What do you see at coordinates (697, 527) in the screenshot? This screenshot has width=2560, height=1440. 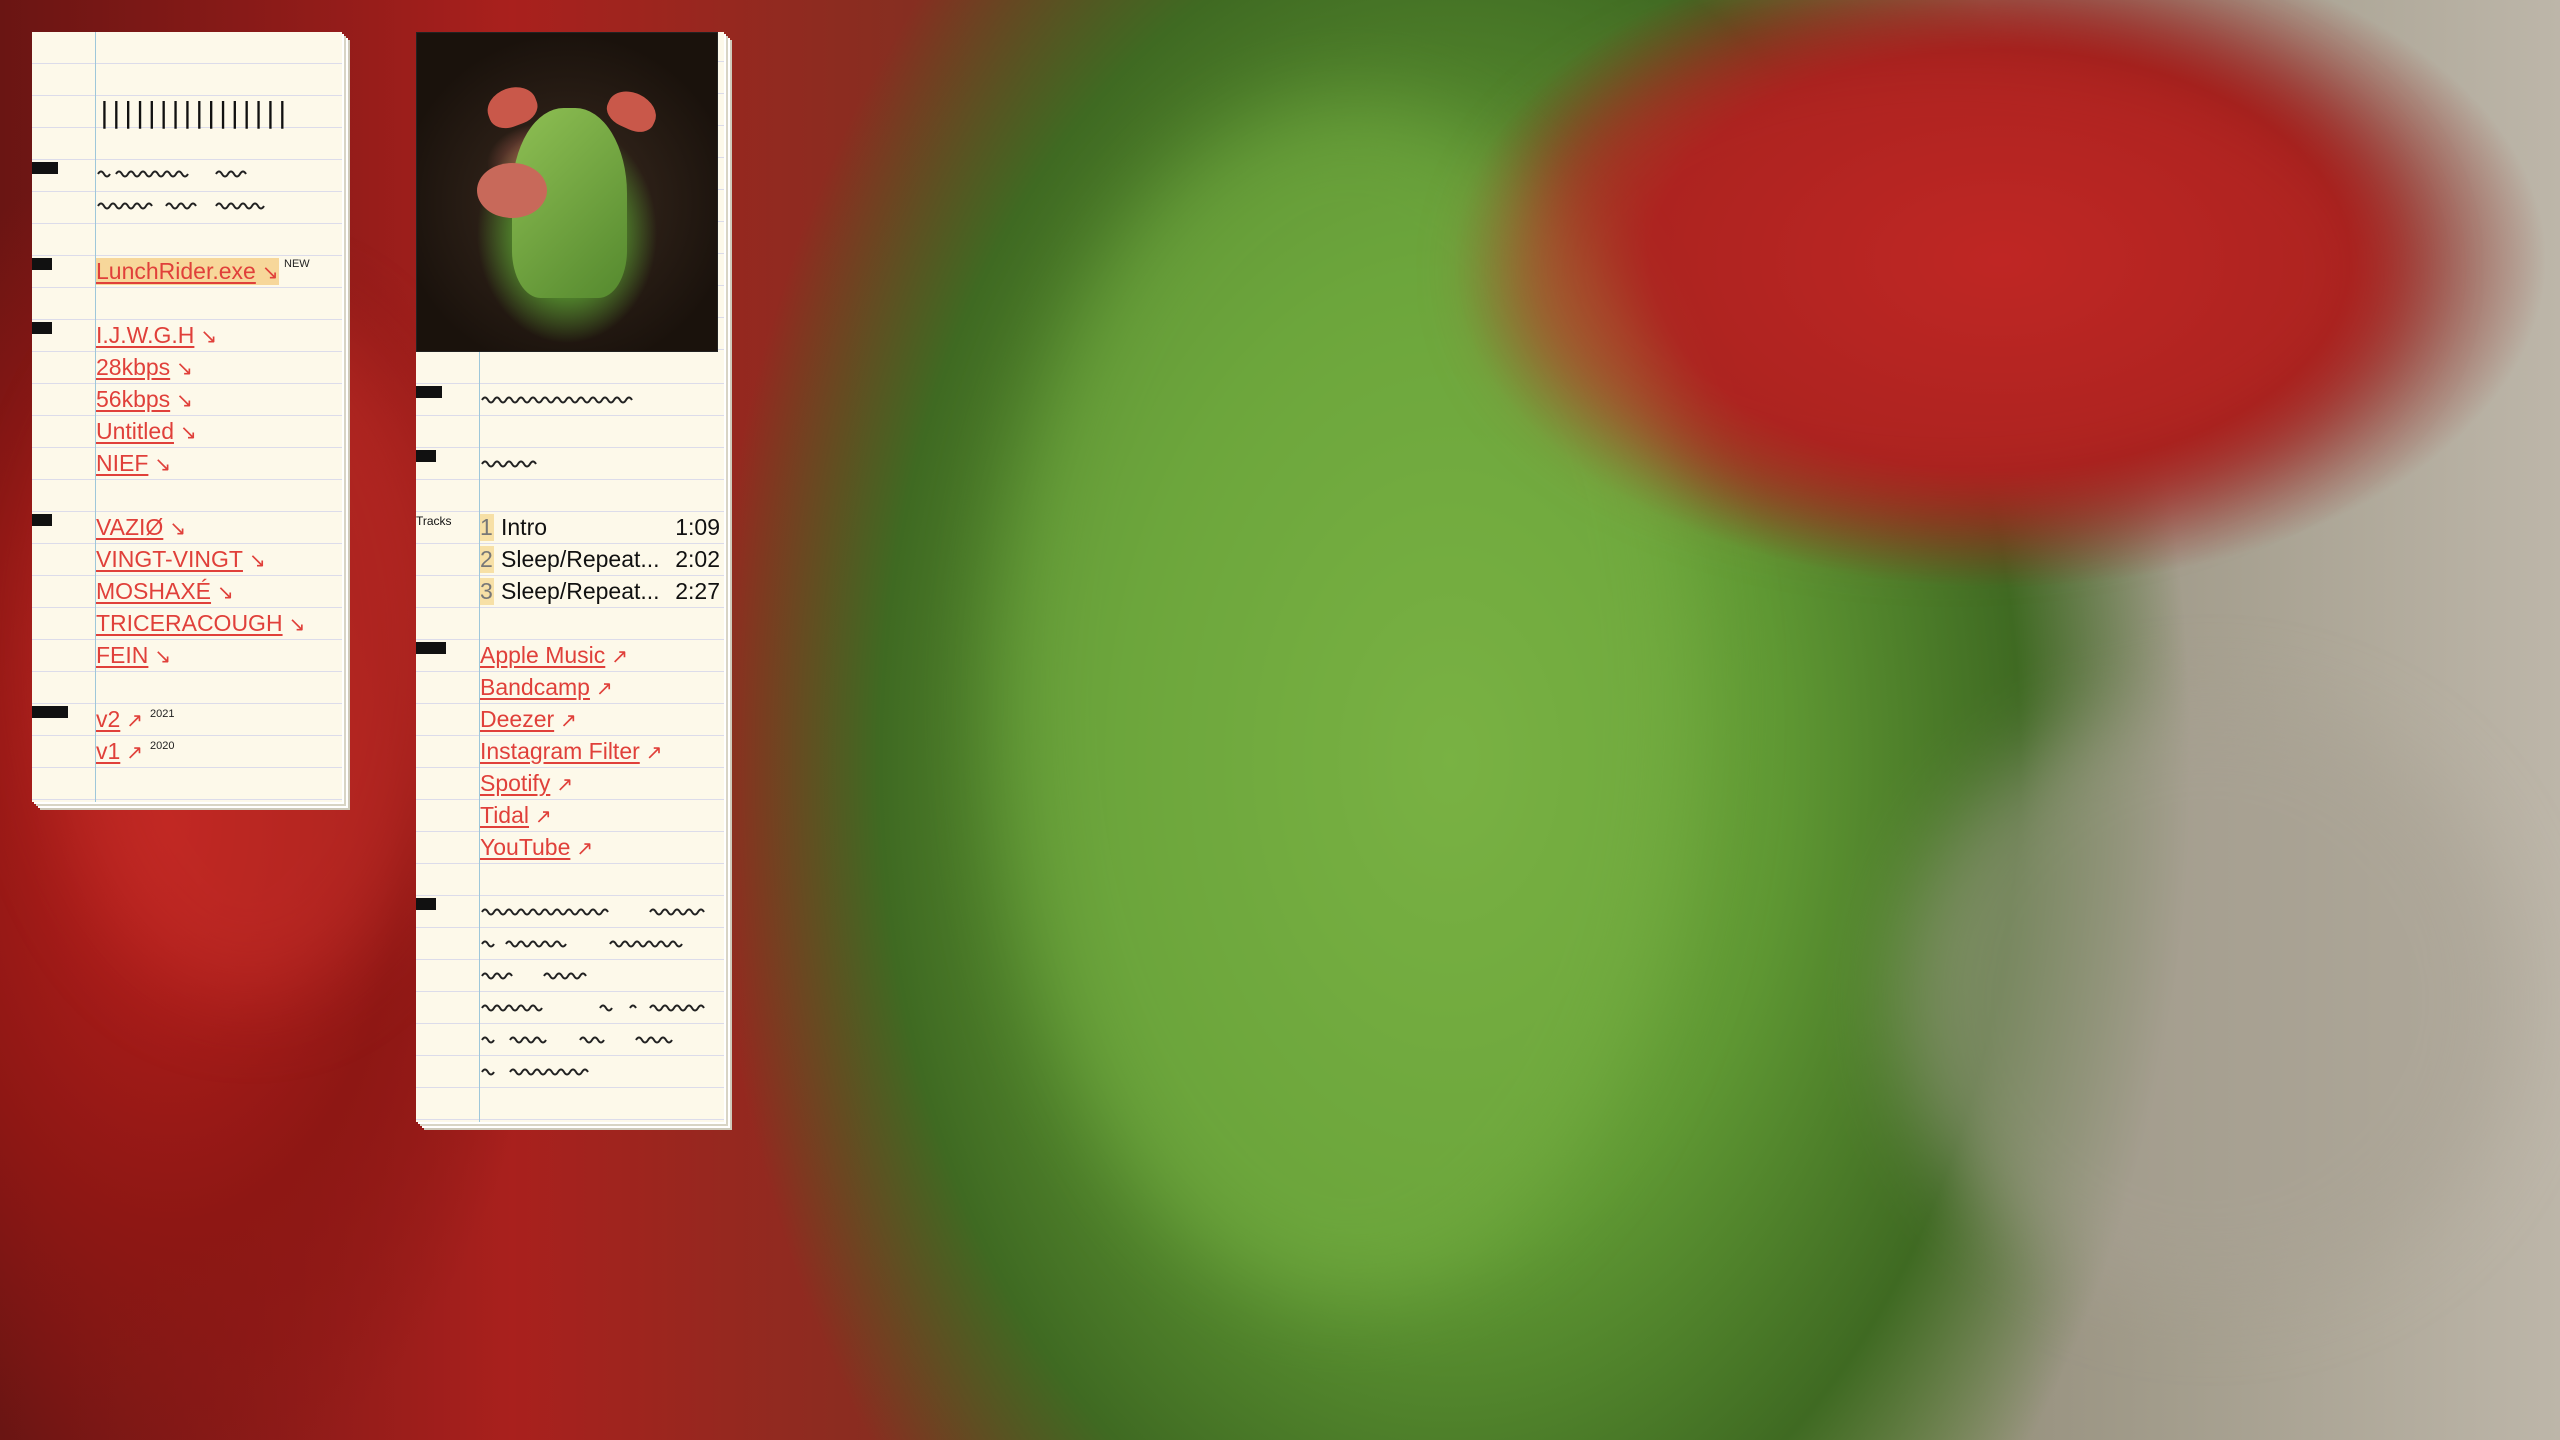 I see `track-duration: 1:09` at bounding box center [697, 527].